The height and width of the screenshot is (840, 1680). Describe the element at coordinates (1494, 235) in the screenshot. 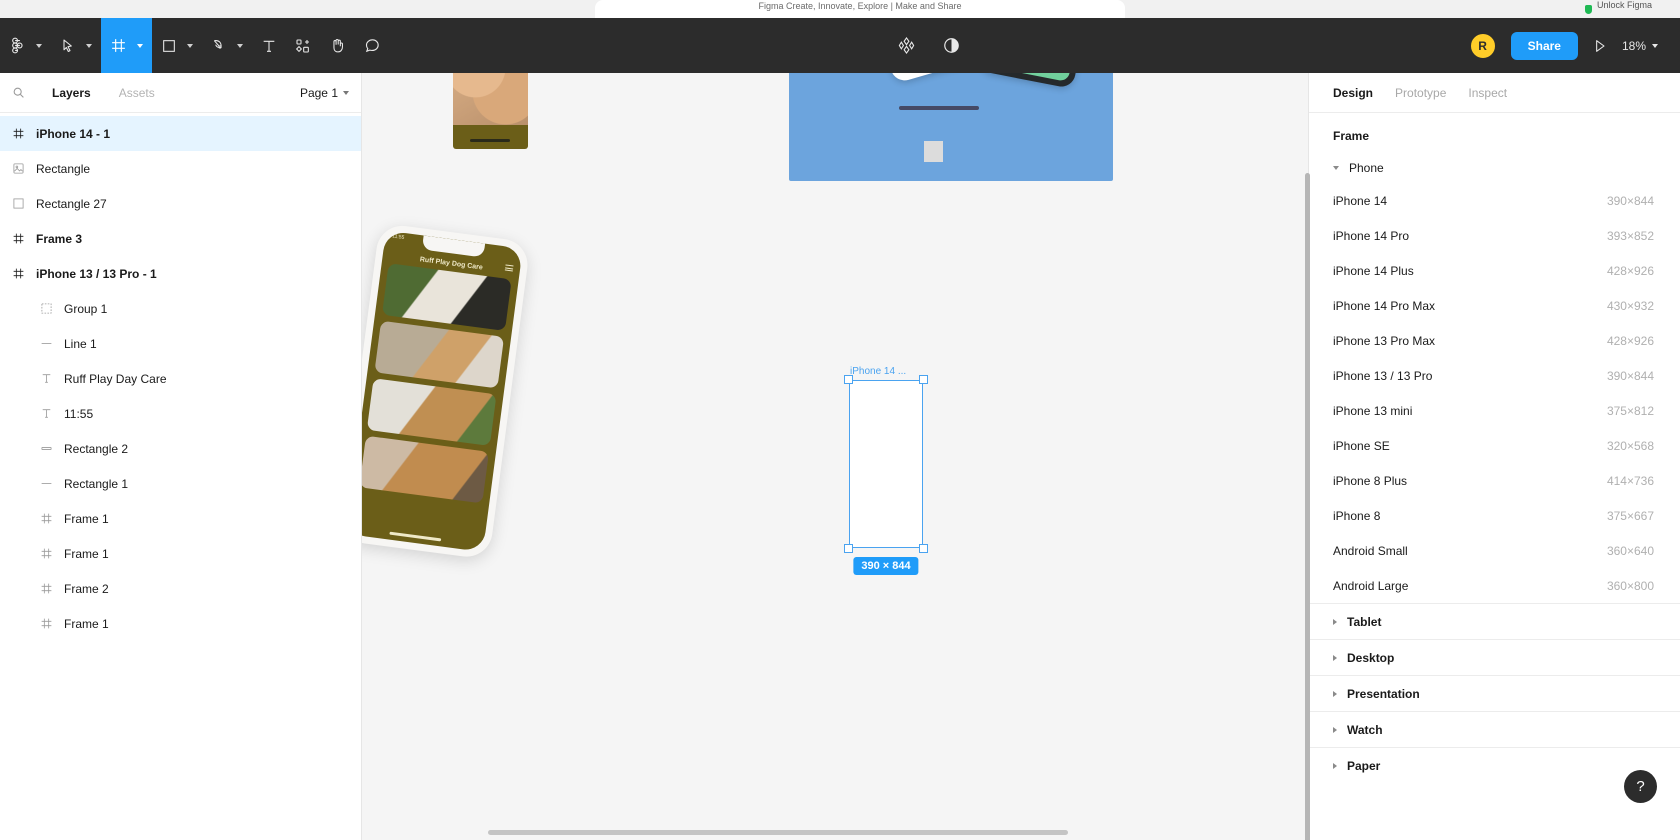

I see `device-preset-row: iPhone 14 Pro 393×852` at that location.